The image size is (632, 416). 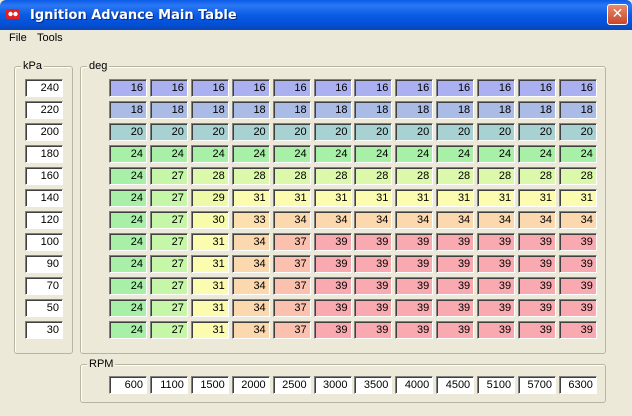 What do you see at coordinates (44, 132) in the screenshot?
I see `kpa-cell: 200` at bounding box center [44, 132].